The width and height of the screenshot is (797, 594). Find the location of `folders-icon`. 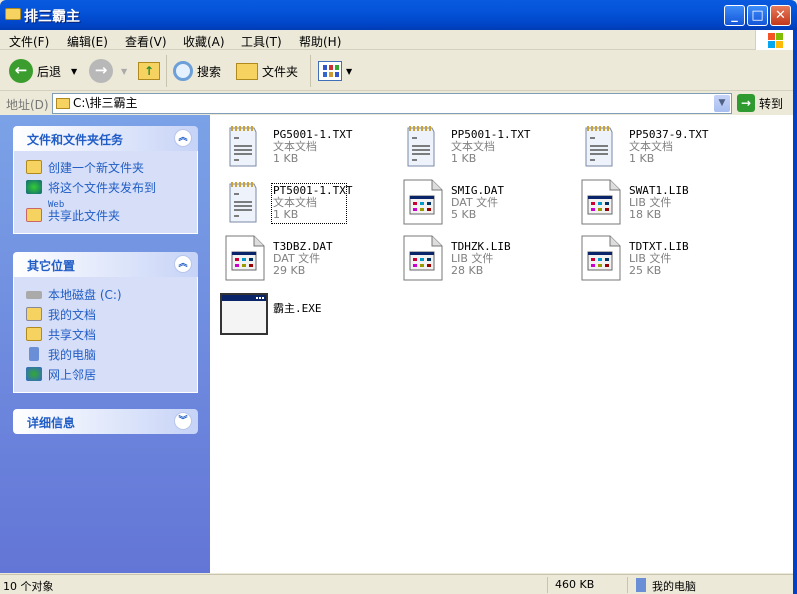

folders-icon is located at coordinates (247, 71).